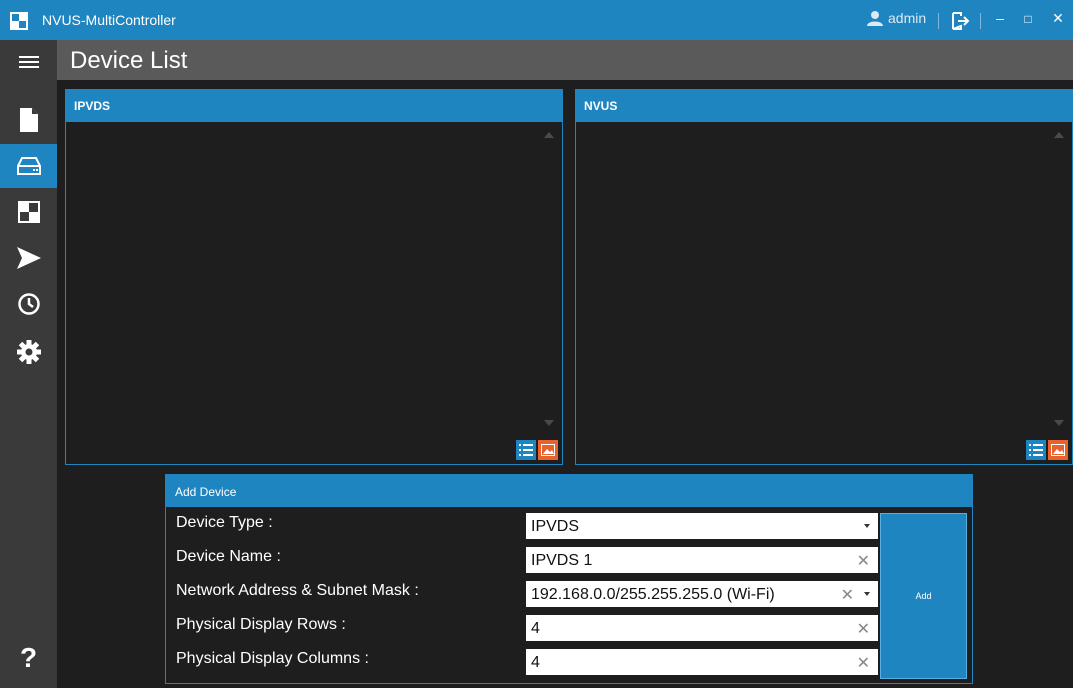  I want to click on display-rows-row: Physical Display Rows : 4 ✕, so click(522, 626).